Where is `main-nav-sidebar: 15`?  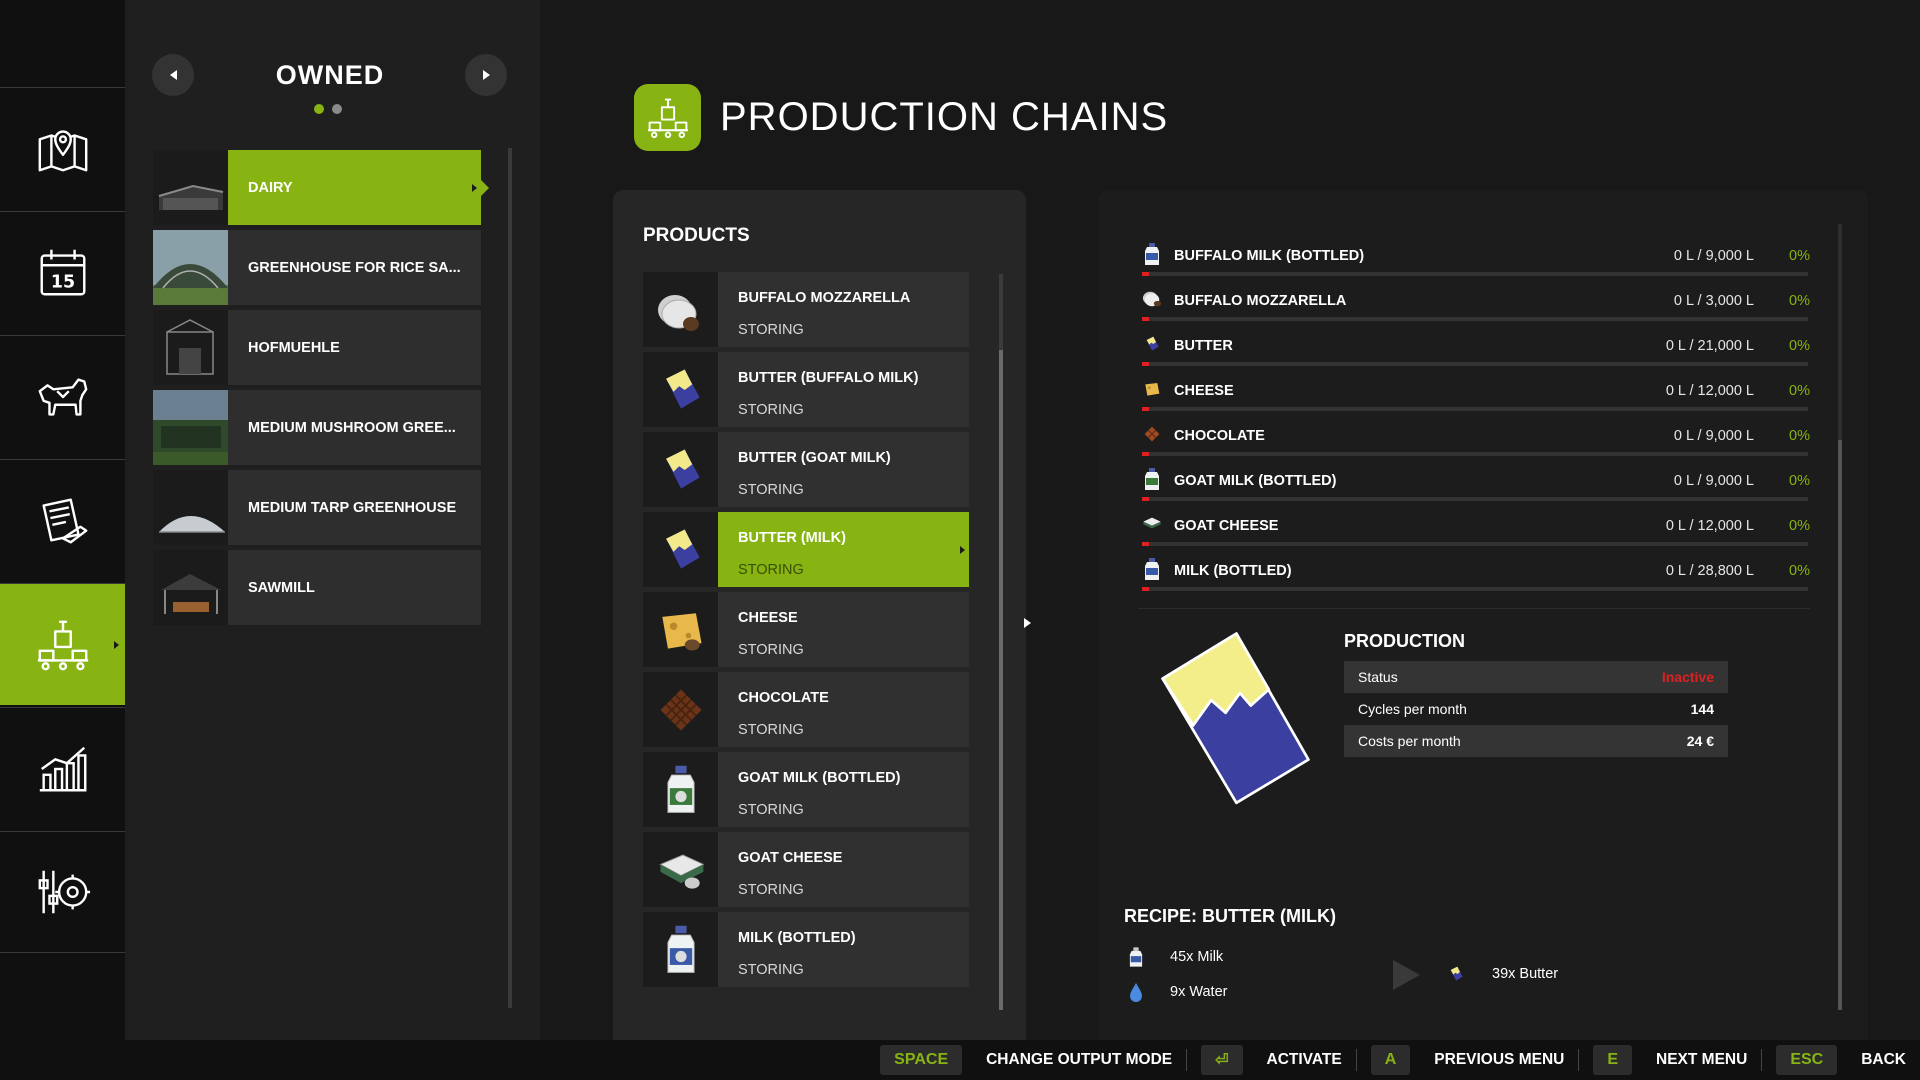 main-nav-sidebar: 15 is located at coordinates (66, 520).